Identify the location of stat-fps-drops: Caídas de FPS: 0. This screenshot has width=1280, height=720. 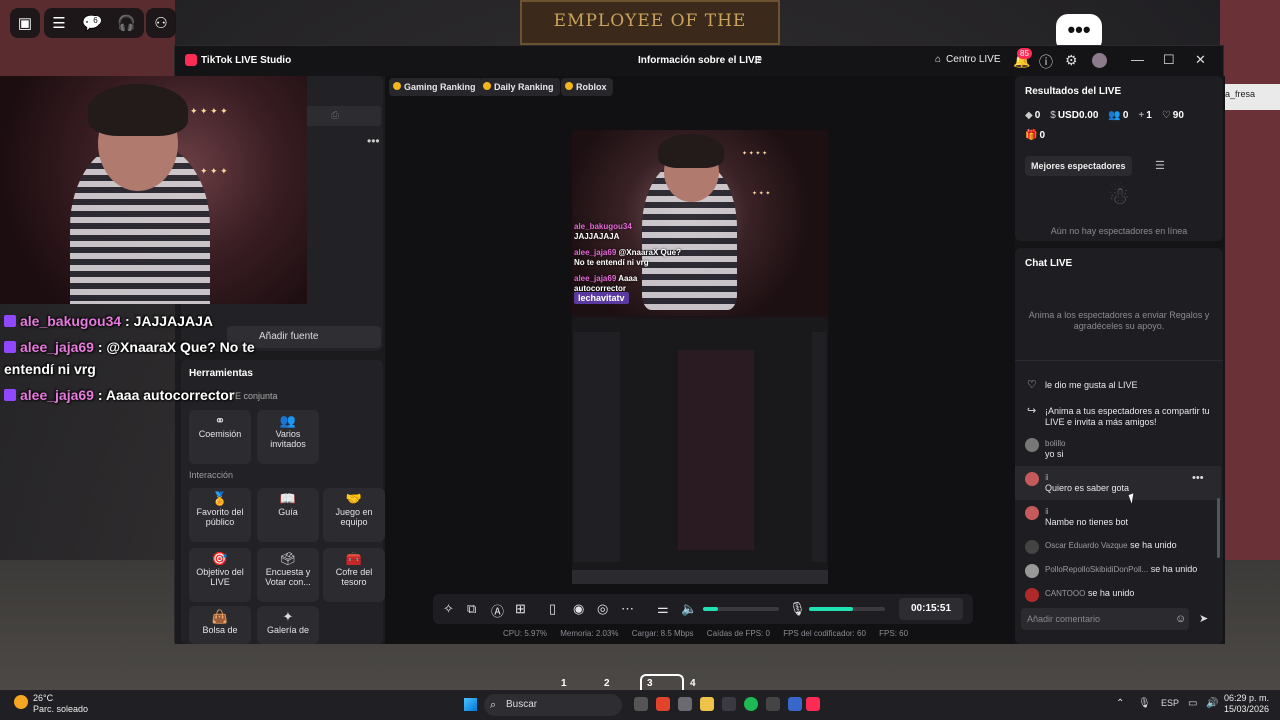
(738, 633).